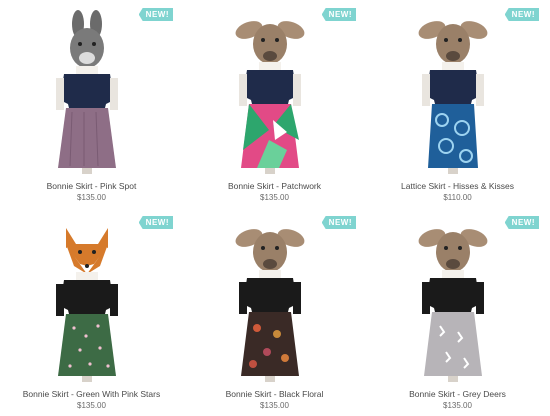  What do you see at coordinates (87, 251) in the screenshot?
I see `fox-icon` at bounding box center [87, 251].